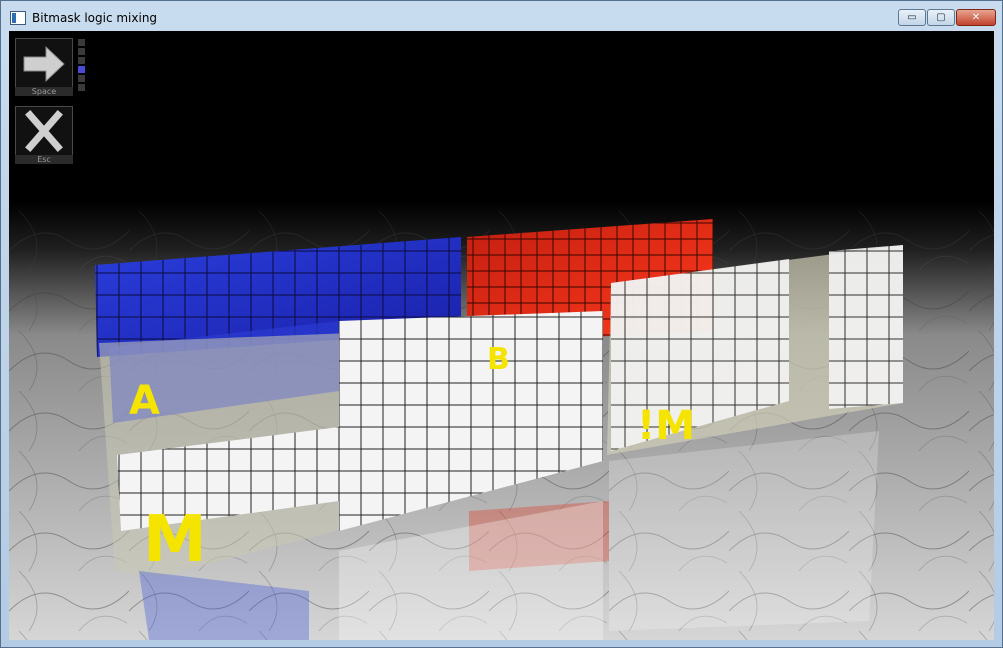 The height and width of the screenshot is (648, 1003). Describe the element at coordinates (144, 401) in the screenshot. I see `panel-a-label: A` at that location.